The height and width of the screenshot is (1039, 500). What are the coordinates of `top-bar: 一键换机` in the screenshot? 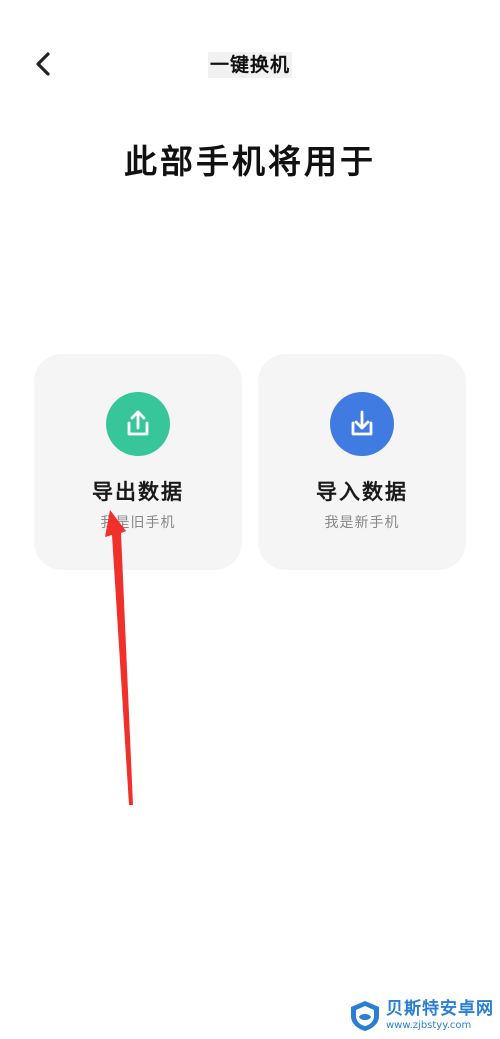 It's located at (250, 64).